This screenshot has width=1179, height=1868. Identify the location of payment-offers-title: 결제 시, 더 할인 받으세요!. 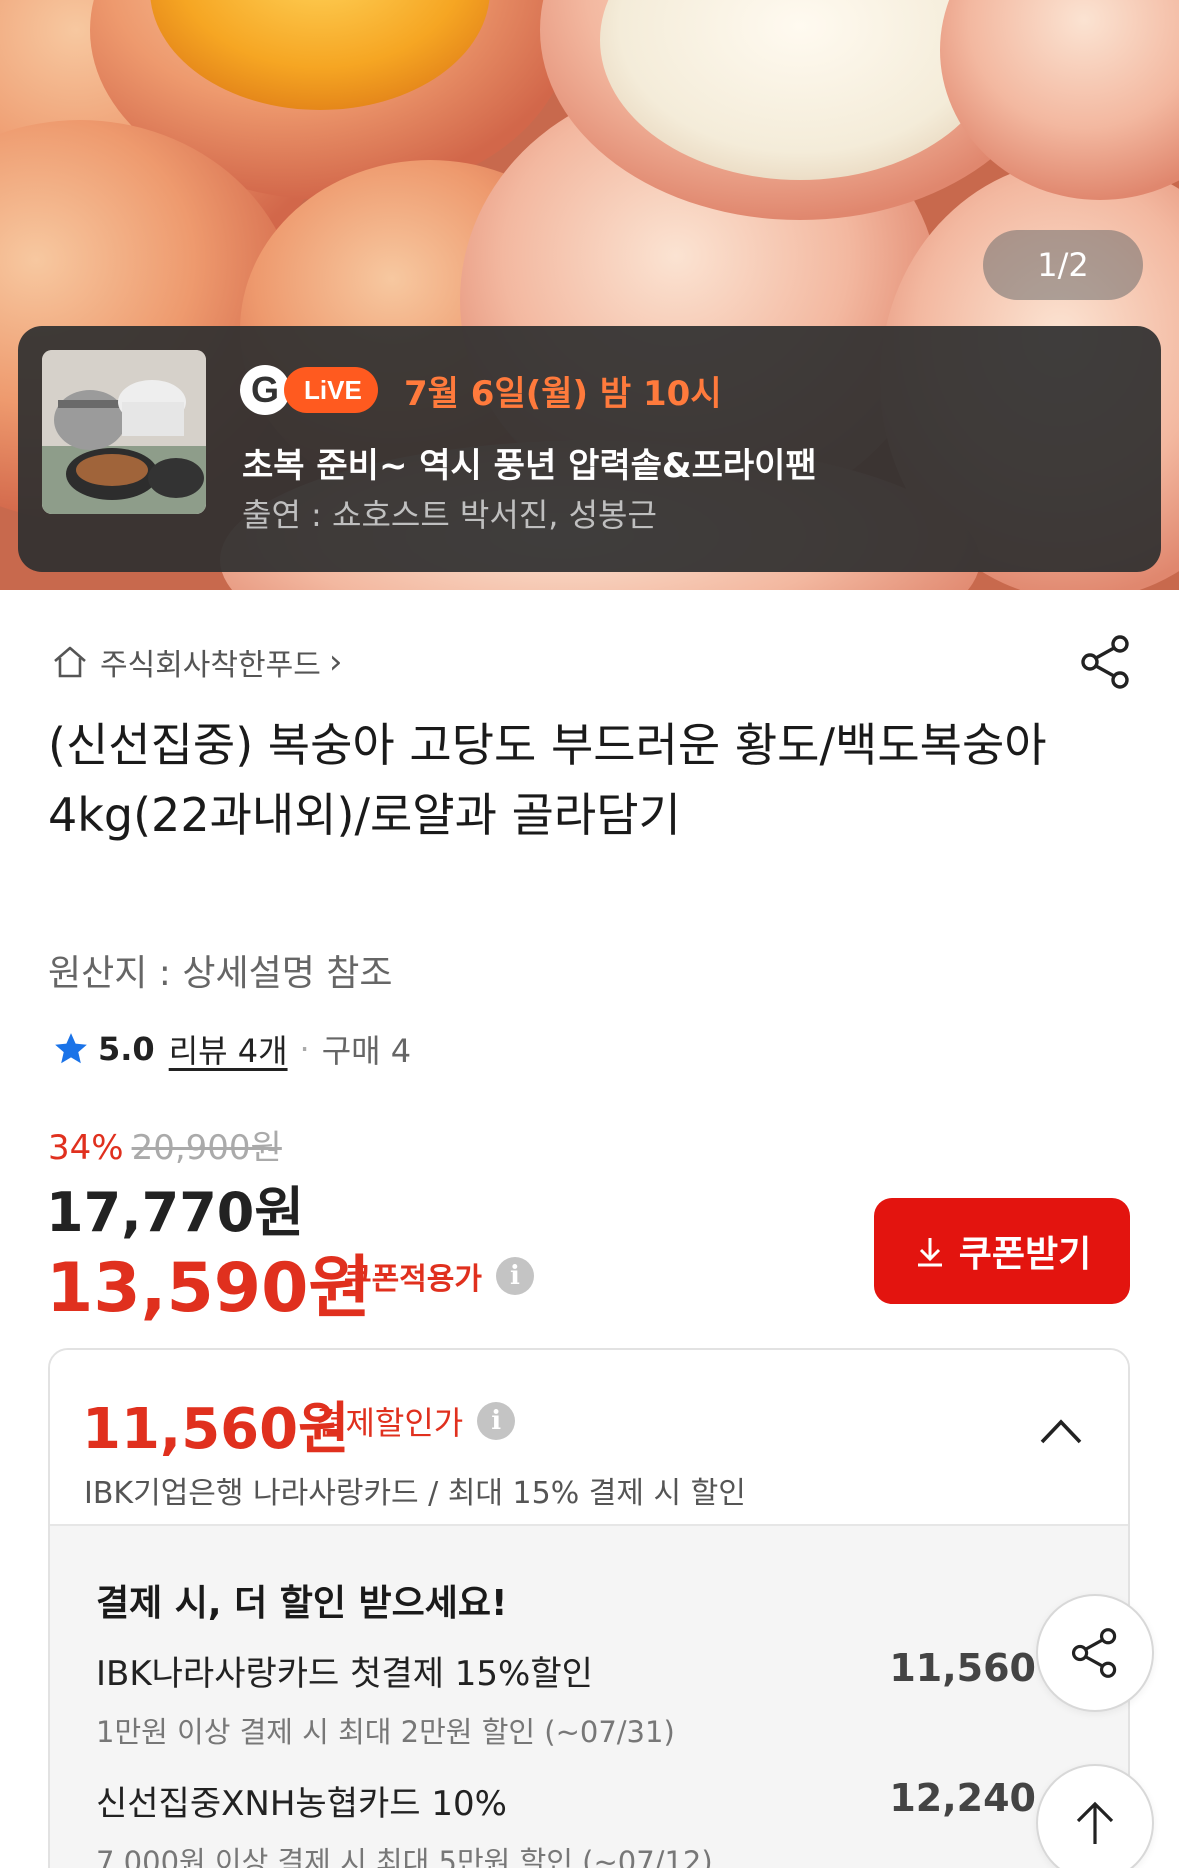
(302, 1603).